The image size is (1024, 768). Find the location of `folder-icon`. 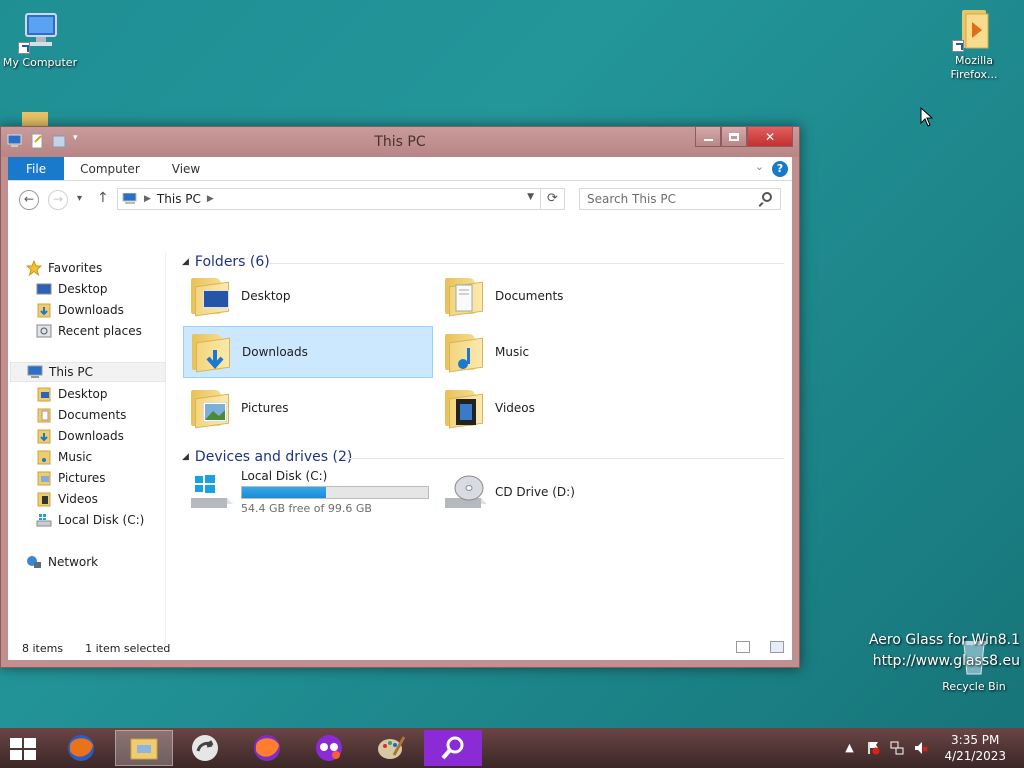

folder-icon is located at coordinates (974, 30).